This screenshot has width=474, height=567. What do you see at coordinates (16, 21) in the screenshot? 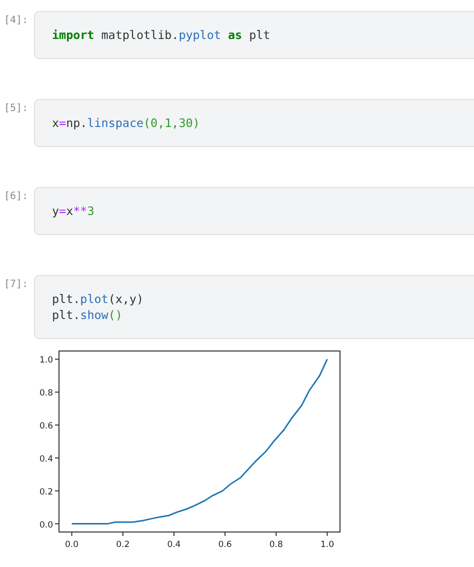
I see `cell-prompt: [4]:` at bounding box center [16, 21].